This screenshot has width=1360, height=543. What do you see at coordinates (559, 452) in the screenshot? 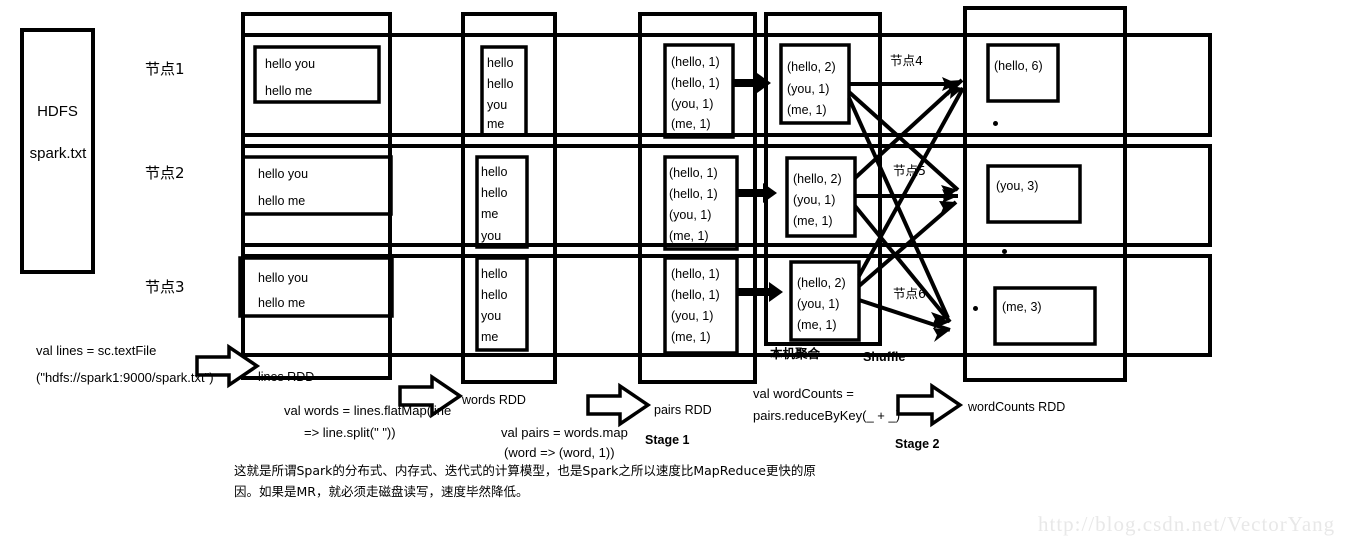
I see `code-step-3-line-2: (word => (word, 1))` at bounding box center [559, 452].